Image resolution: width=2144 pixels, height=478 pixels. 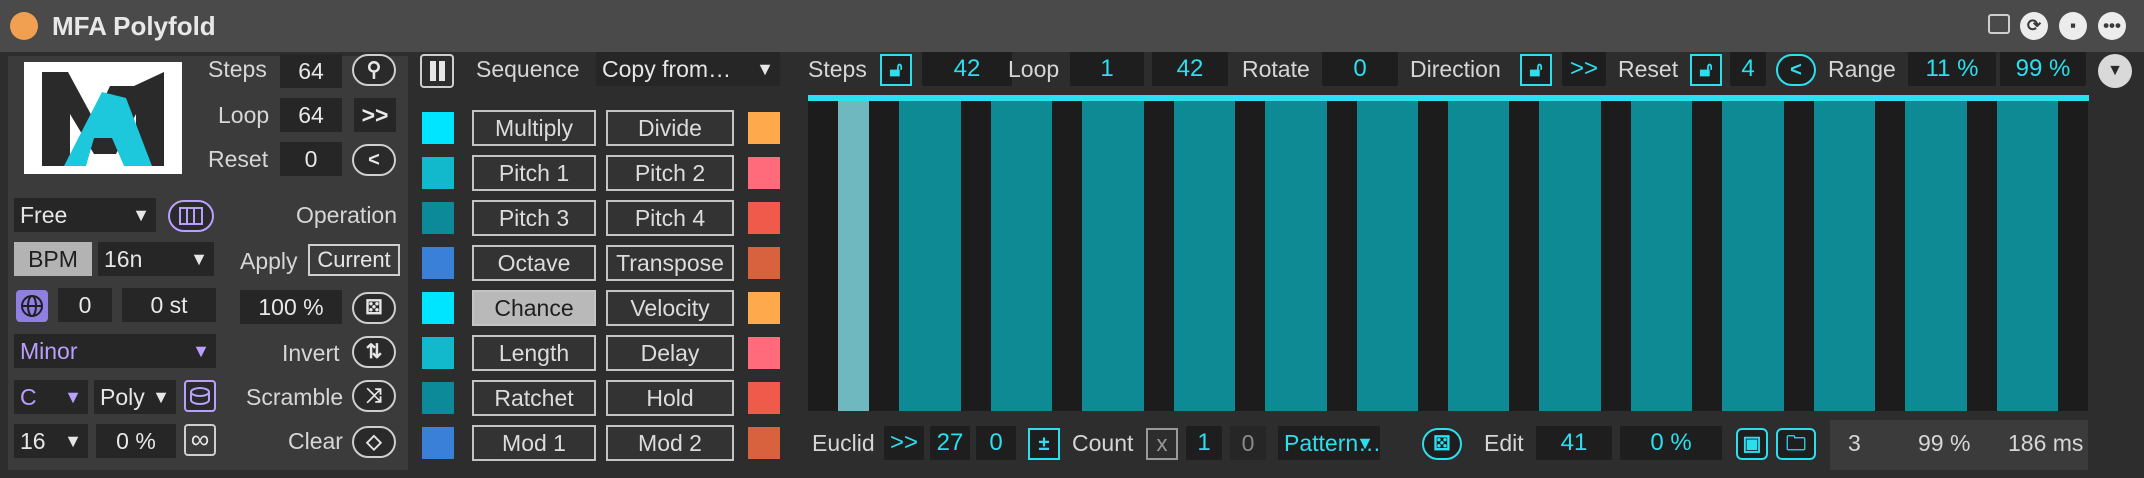 What do you see at coordinates (904, 443) in the screenshot?
I see `euclid-forward-button: >>` at bounding box center [904, 443].